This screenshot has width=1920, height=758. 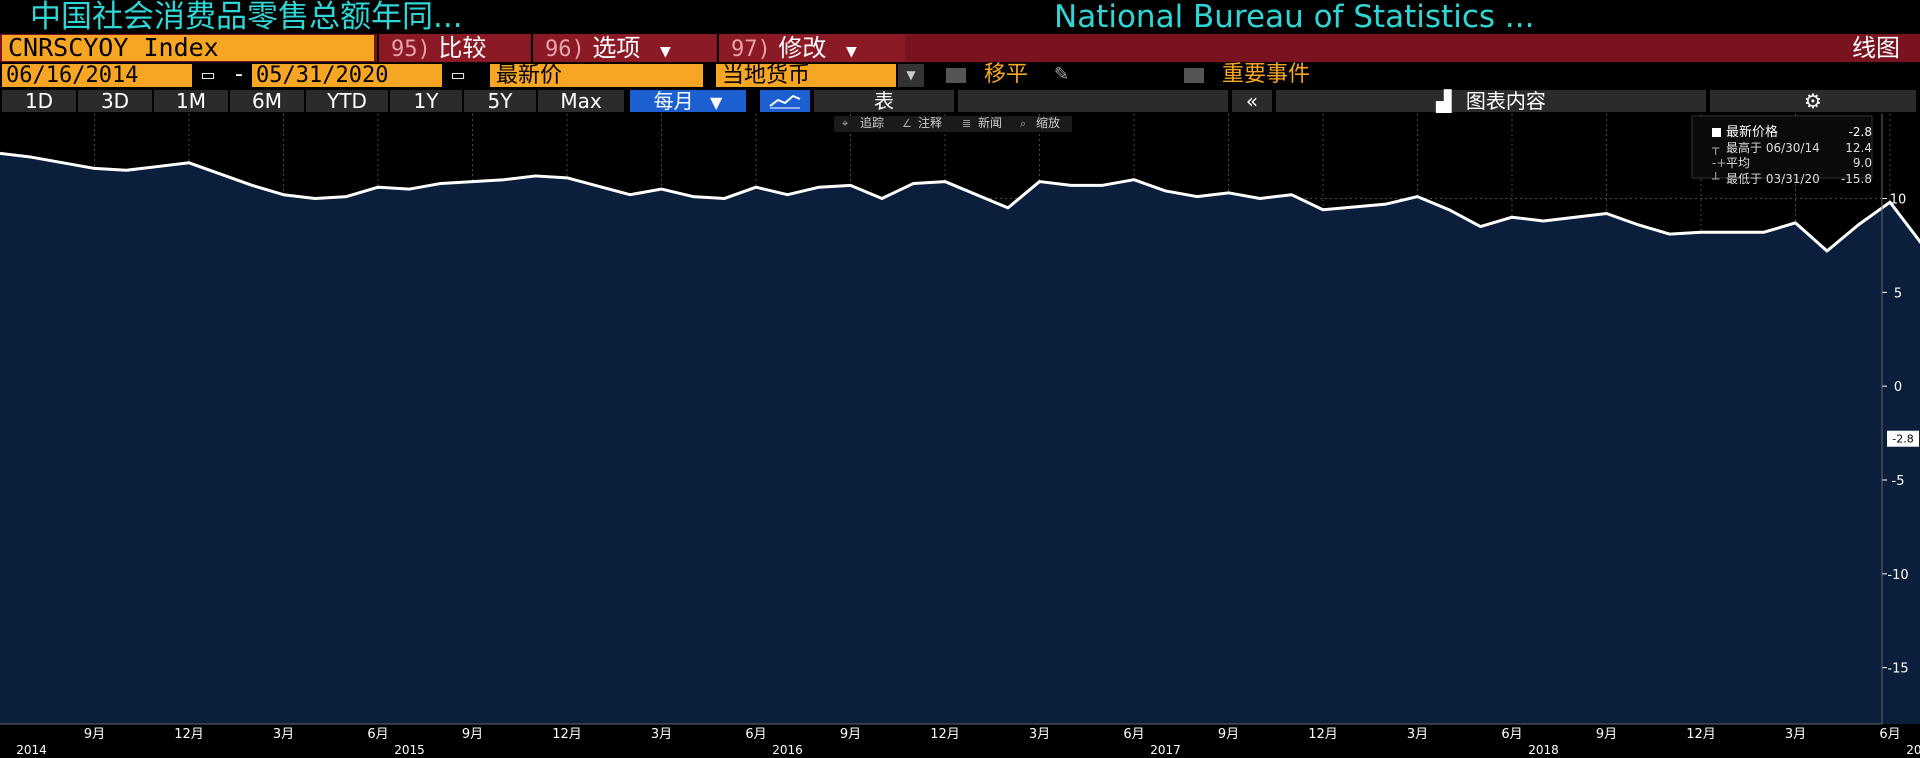 I want to click on spacer-bar, so click(x=1093, y=101).